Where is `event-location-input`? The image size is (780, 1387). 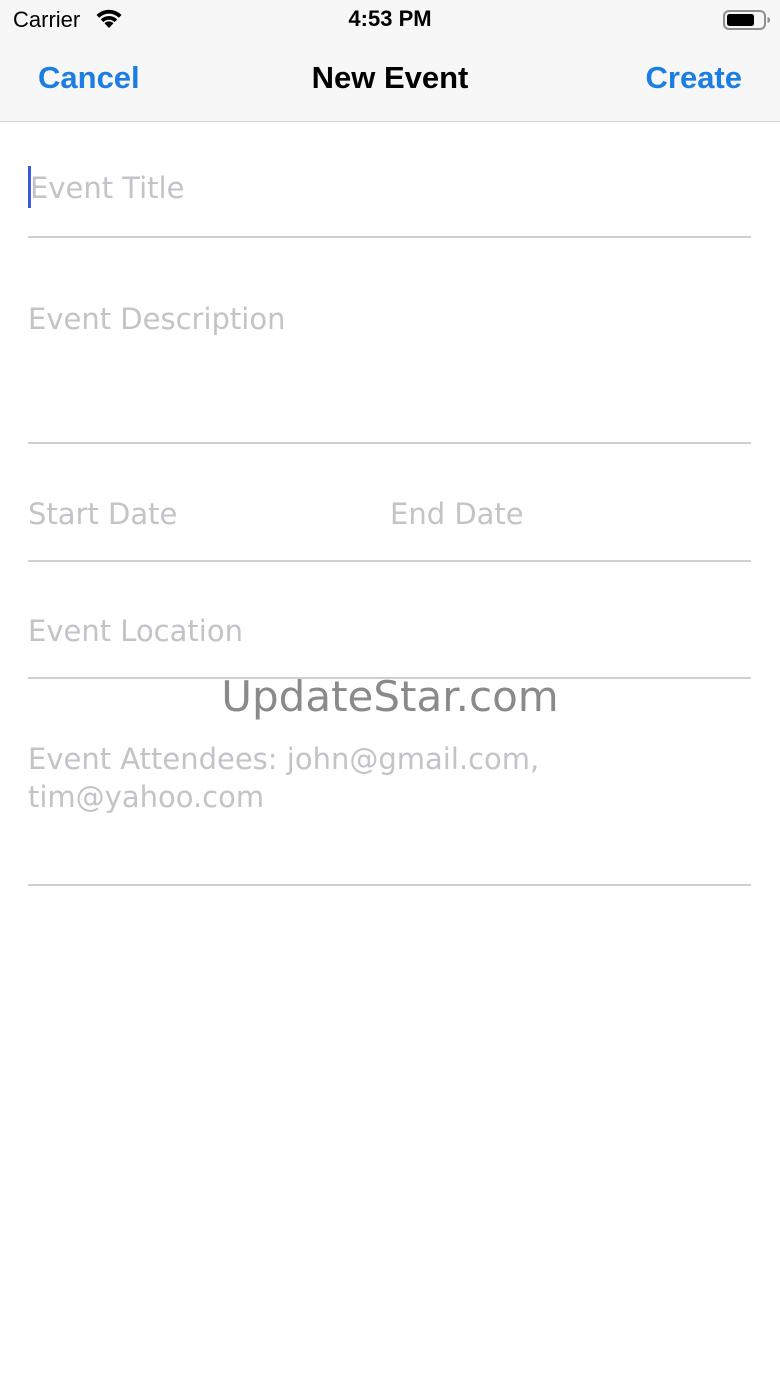
event-location-input is located at coordinates (389, 631).